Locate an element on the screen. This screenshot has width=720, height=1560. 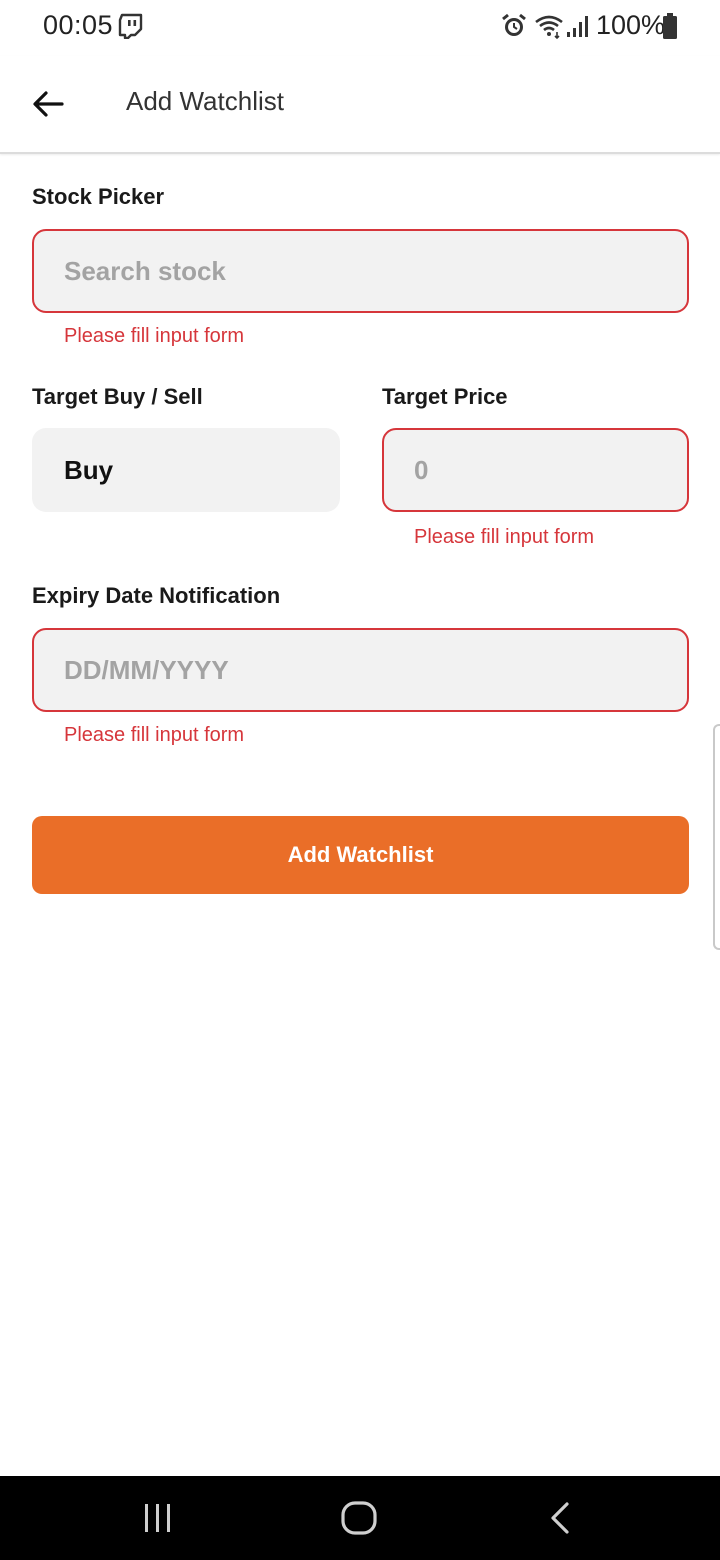
navigation-bar is located at coordinates (360, 1518).